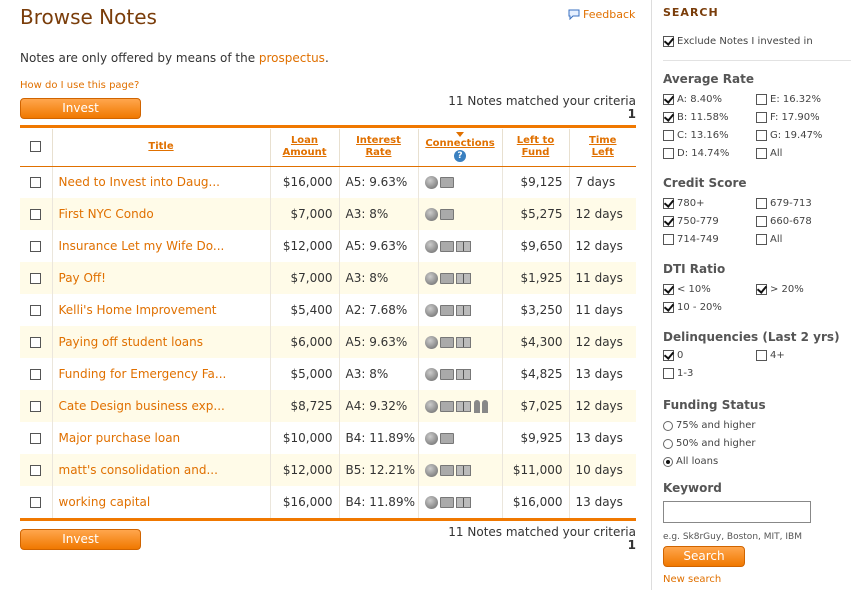 Image resolution: width=851 pixels, height=590 pixels. What do you see at coordinates (460, 156) in the screenshot?
I see `help-icon: ?` at bounding box center [460, 156].